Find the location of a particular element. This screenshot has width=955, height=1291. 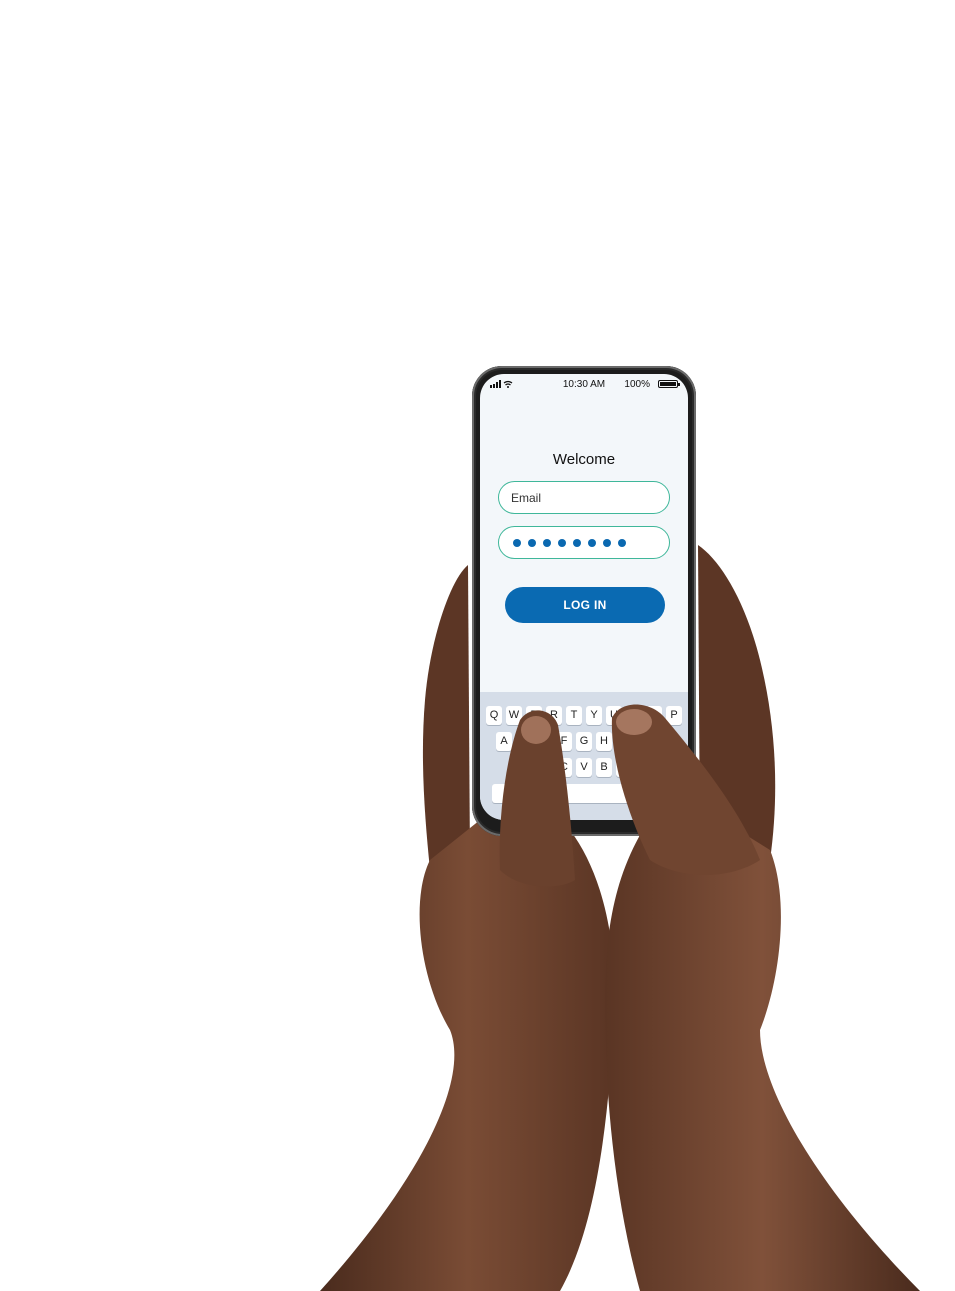

login-button: LOG IN is located at coordinates (585, 605).